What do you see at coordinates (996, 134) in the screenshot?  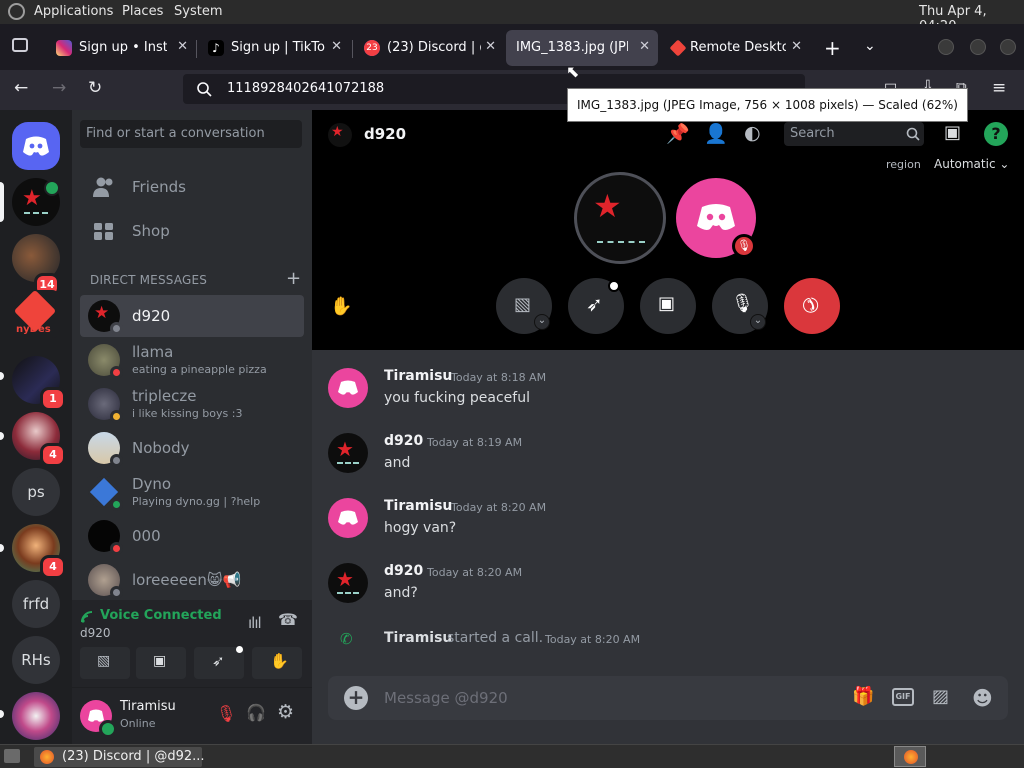 I see `help-icon: ?` at bounding box center [996, 134].